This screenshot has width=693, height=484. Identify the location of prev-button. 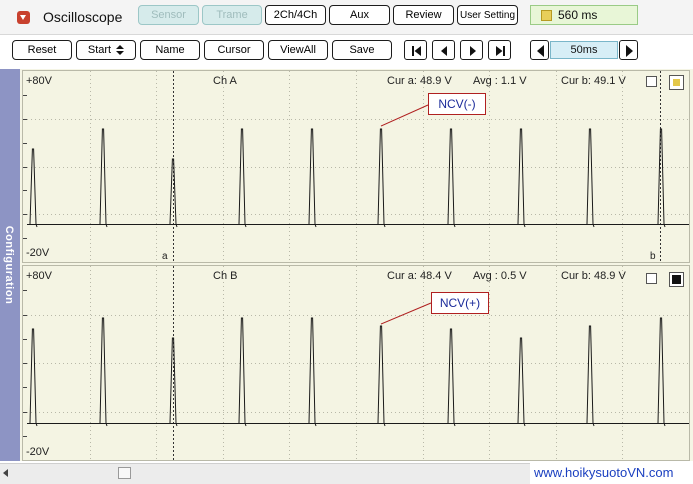
(443, 50).